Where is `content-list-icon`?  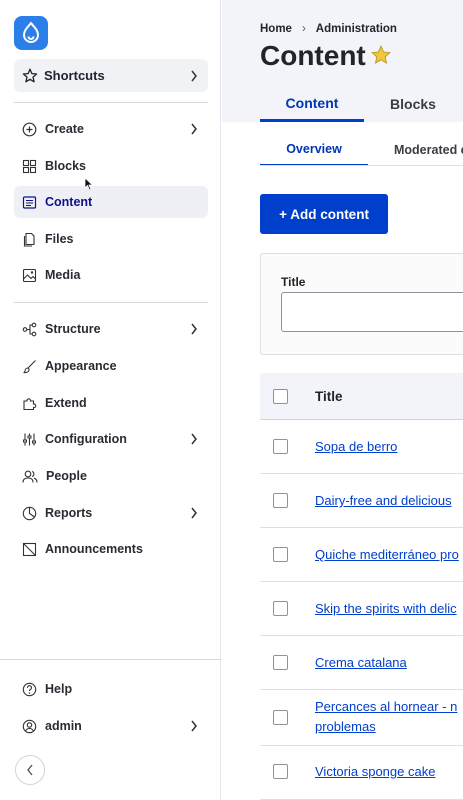
content-list-icon is located at coordinates (29, 202).